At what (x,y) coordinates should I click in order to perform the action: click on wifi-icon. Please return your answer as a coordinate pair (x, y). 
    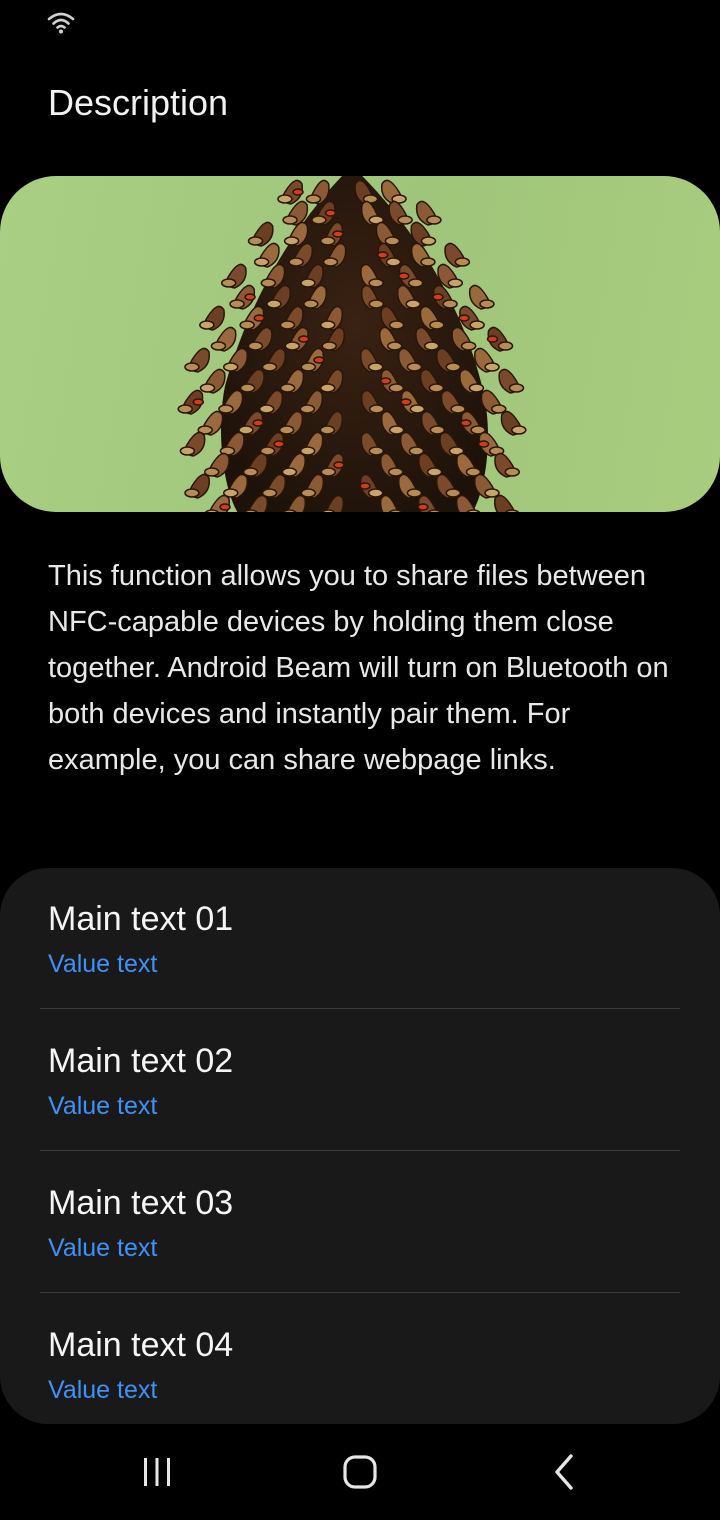
    Looking at the image, I should click on (61, 23).